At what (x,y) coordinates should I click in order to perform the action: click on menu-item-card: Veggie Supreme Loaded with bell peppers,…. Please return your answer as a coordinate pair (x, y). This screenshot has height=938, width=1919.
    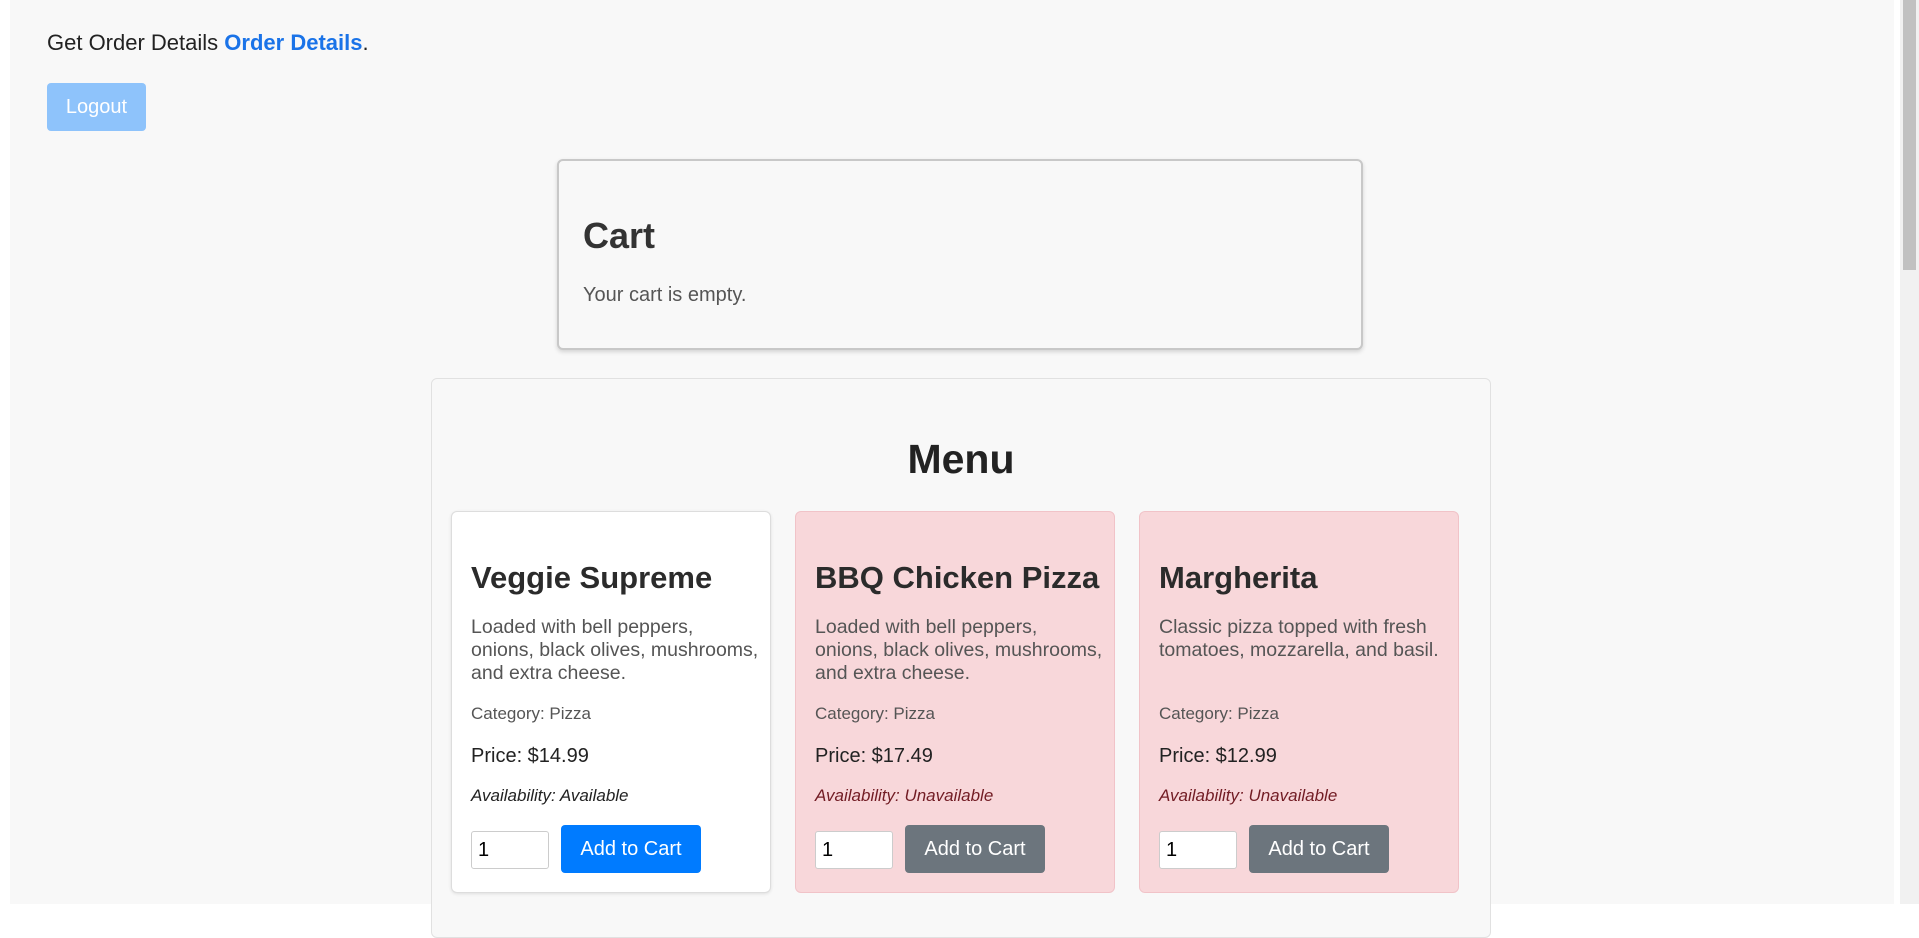
    Looking at the image, I should click on (611, 702).